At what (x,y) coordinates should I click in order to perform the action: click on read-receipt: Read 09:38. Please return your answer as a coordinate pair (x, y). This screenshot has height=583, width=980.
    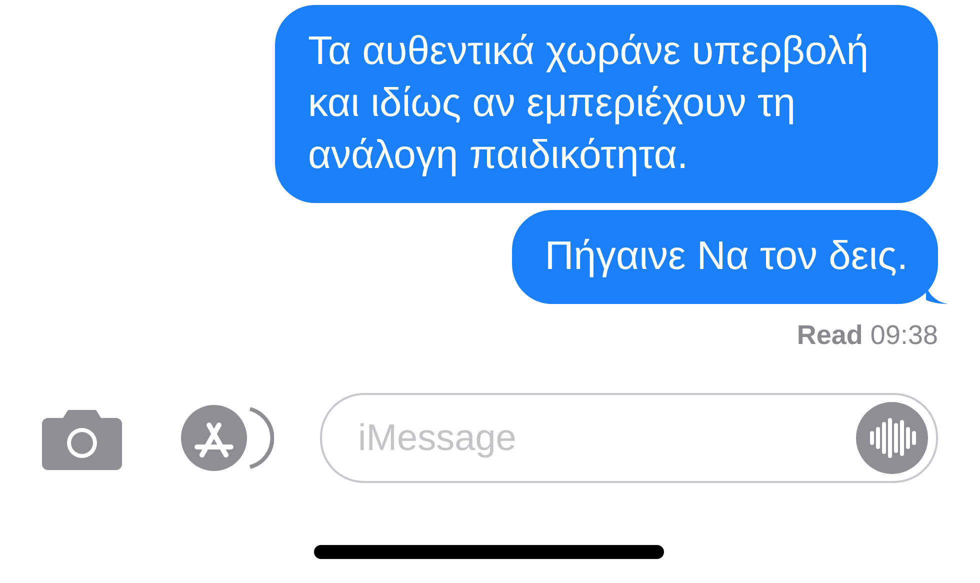
    Looking at the image, I should click on (867, 335).